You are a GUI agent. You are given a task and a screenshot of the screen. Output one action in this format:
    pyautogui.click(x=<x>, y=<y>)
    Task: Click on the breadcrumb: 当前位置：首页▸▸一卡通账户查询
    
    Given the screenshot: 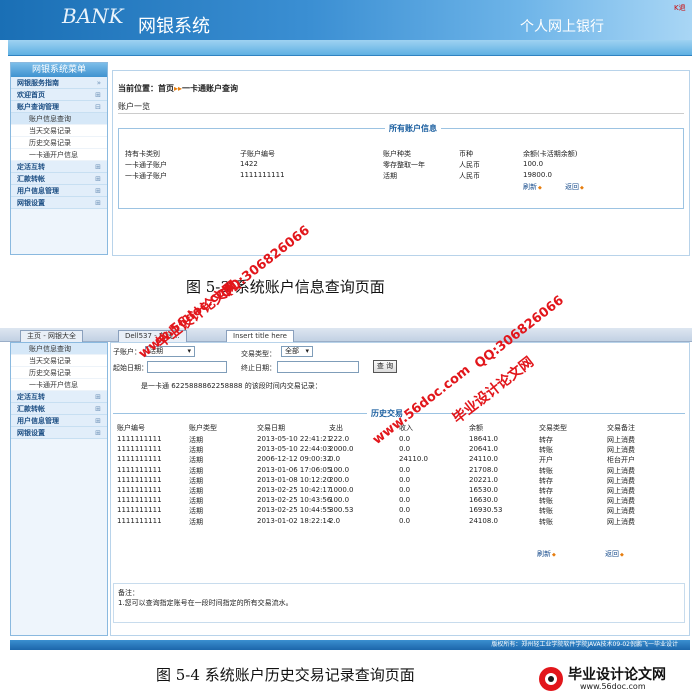 What is the action you would take?
    pyautogui.click(x=178, y=88)
    